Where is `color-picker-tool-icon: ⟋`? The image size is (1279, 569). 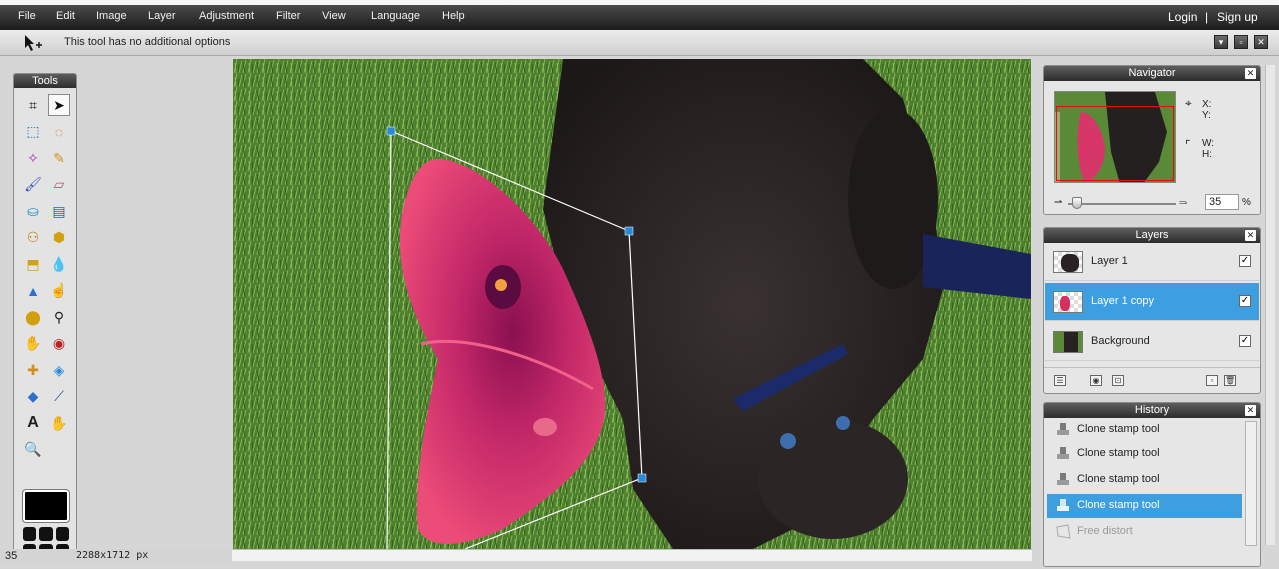
color-picker-tool-icon: ⟋ is located at coordinates (59, 397).